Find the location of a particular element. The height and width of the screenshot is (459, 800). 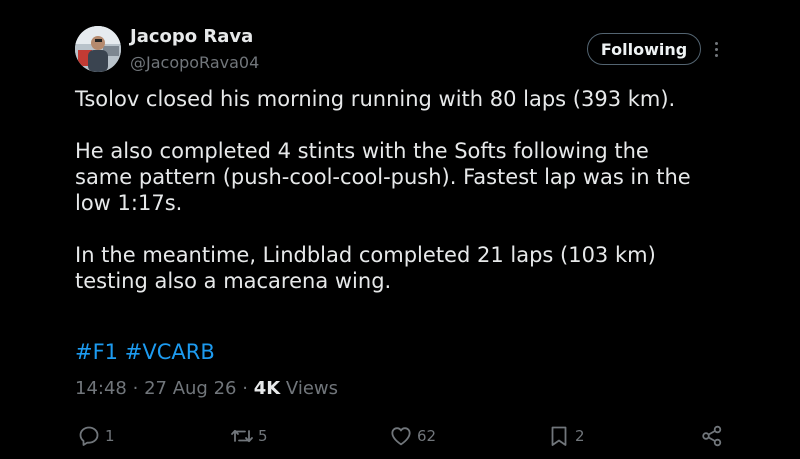

bookmark-button: 2 is located at coordinates (566, 436).